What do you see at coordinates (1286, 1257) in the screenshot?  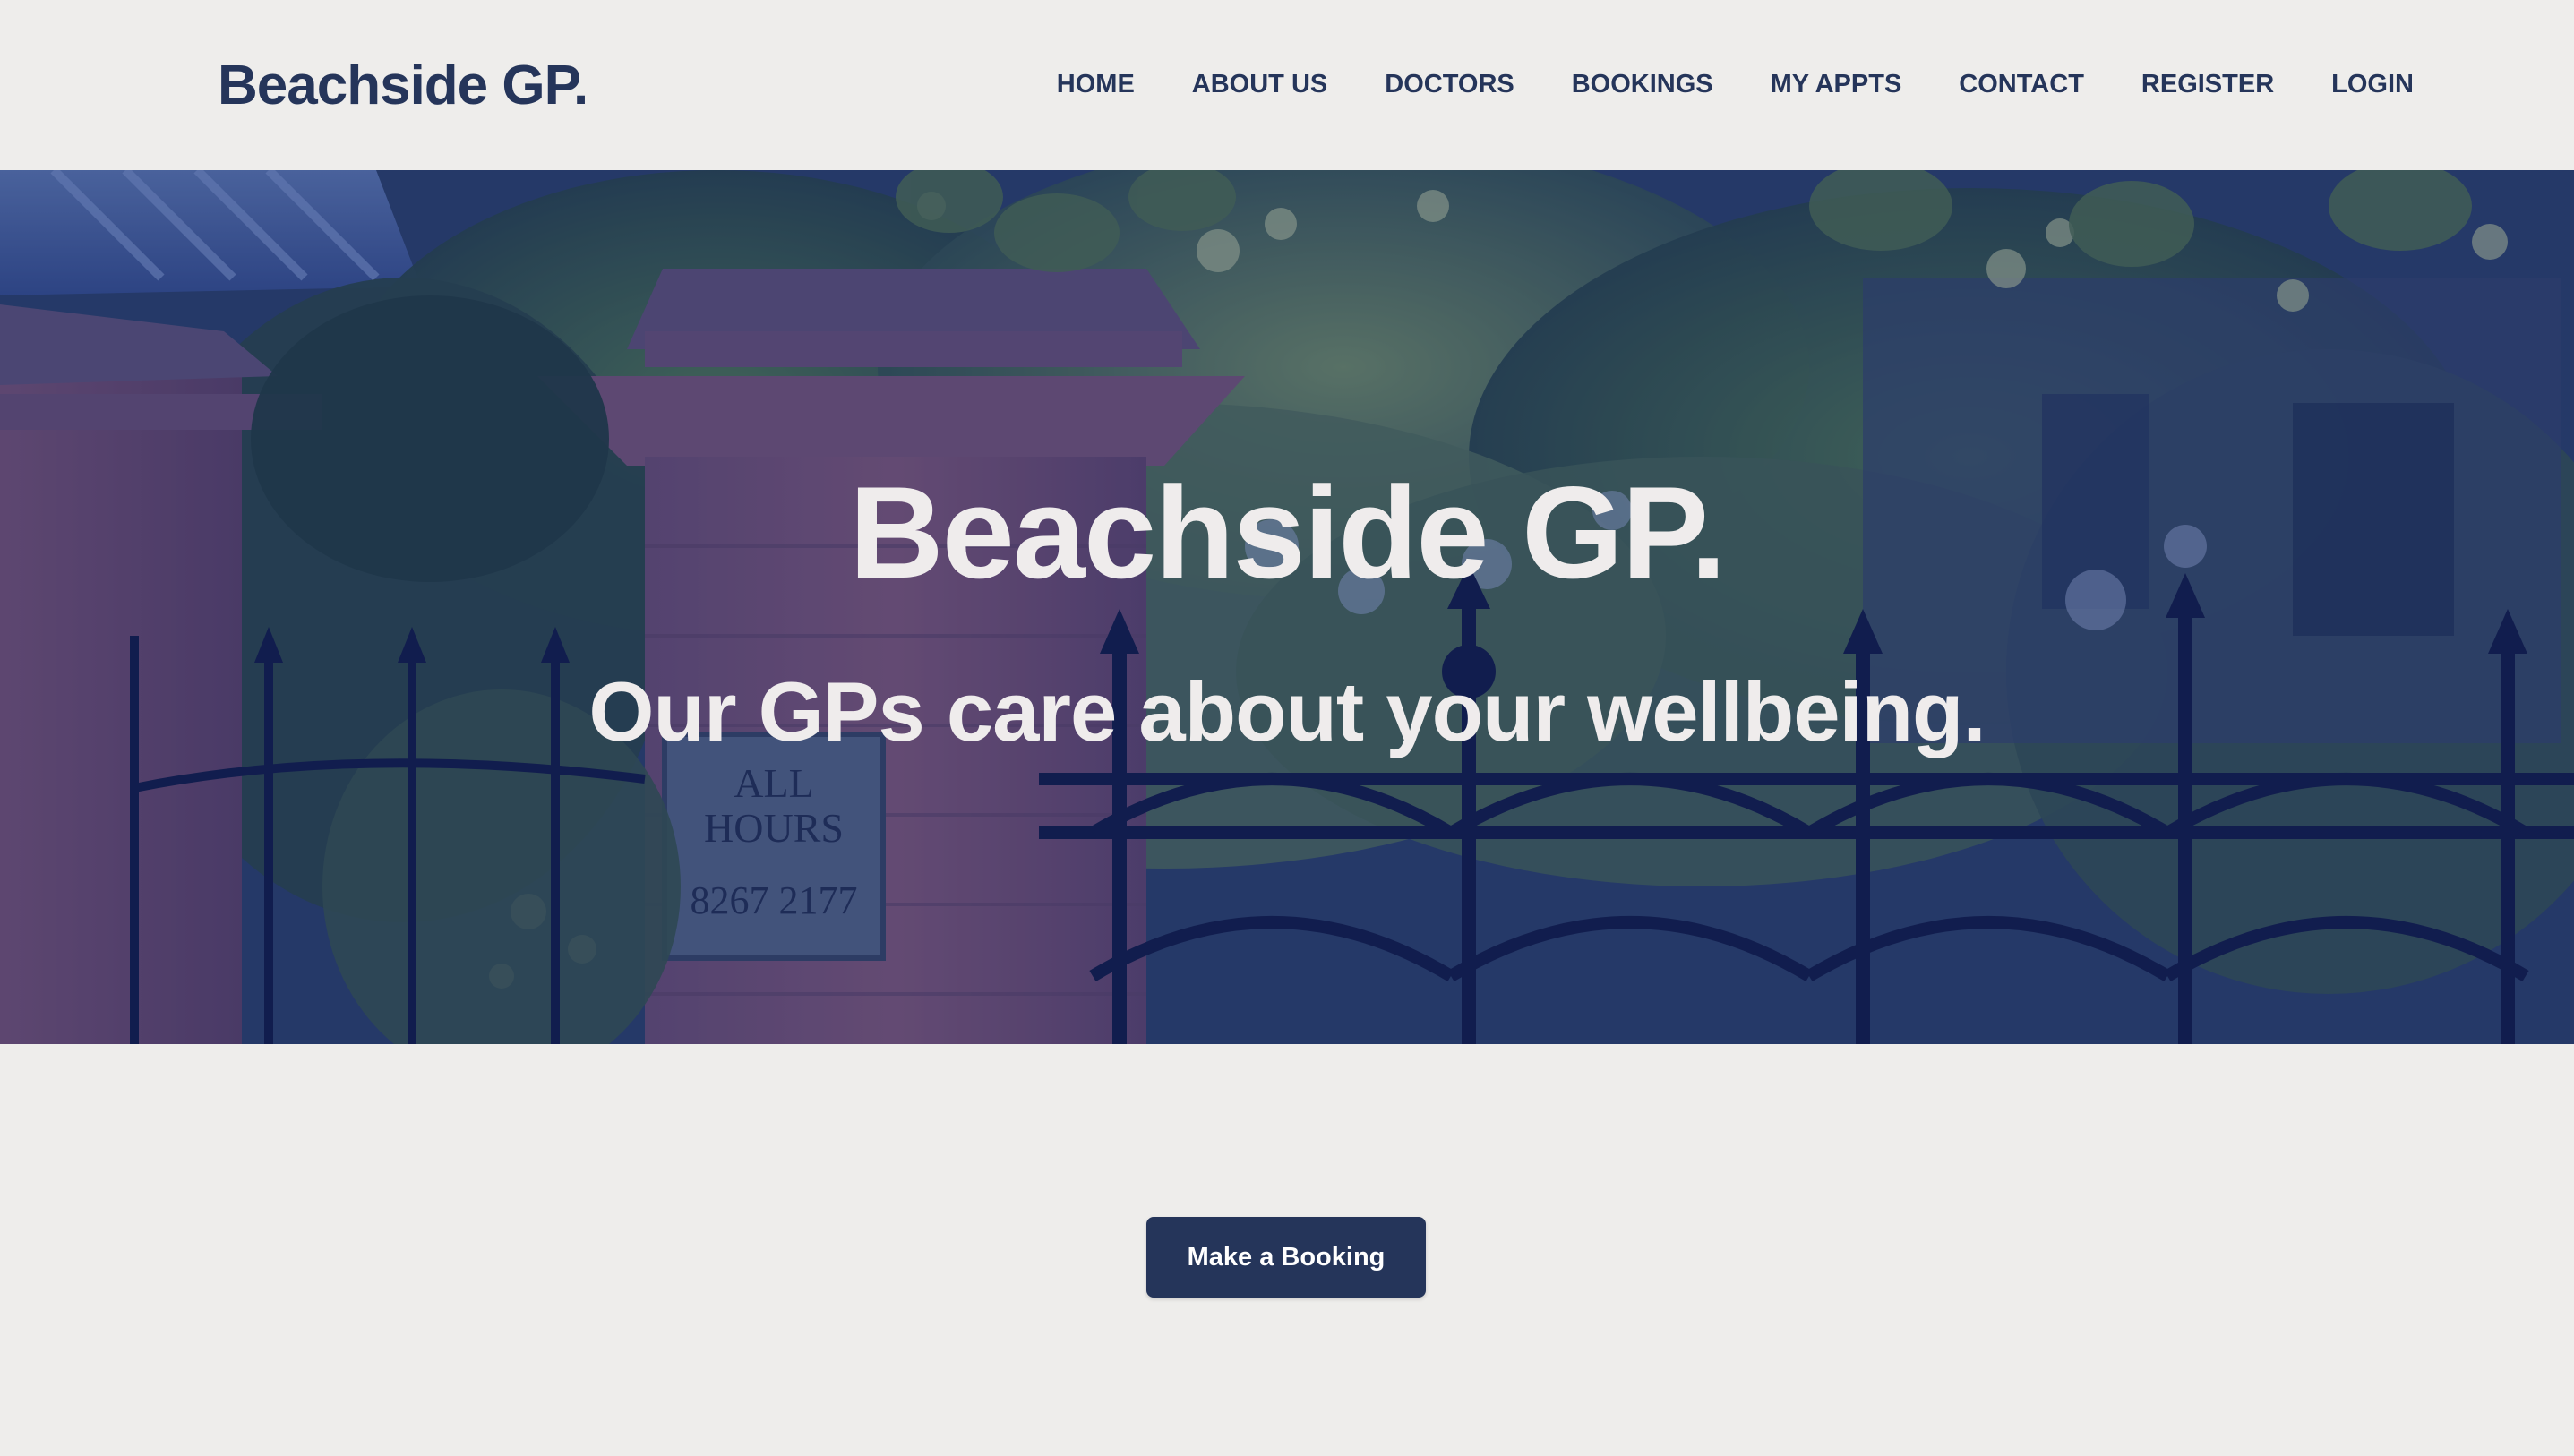 I see `make-booking-button: Make a Booking` at bounding box center [1286, 1257].